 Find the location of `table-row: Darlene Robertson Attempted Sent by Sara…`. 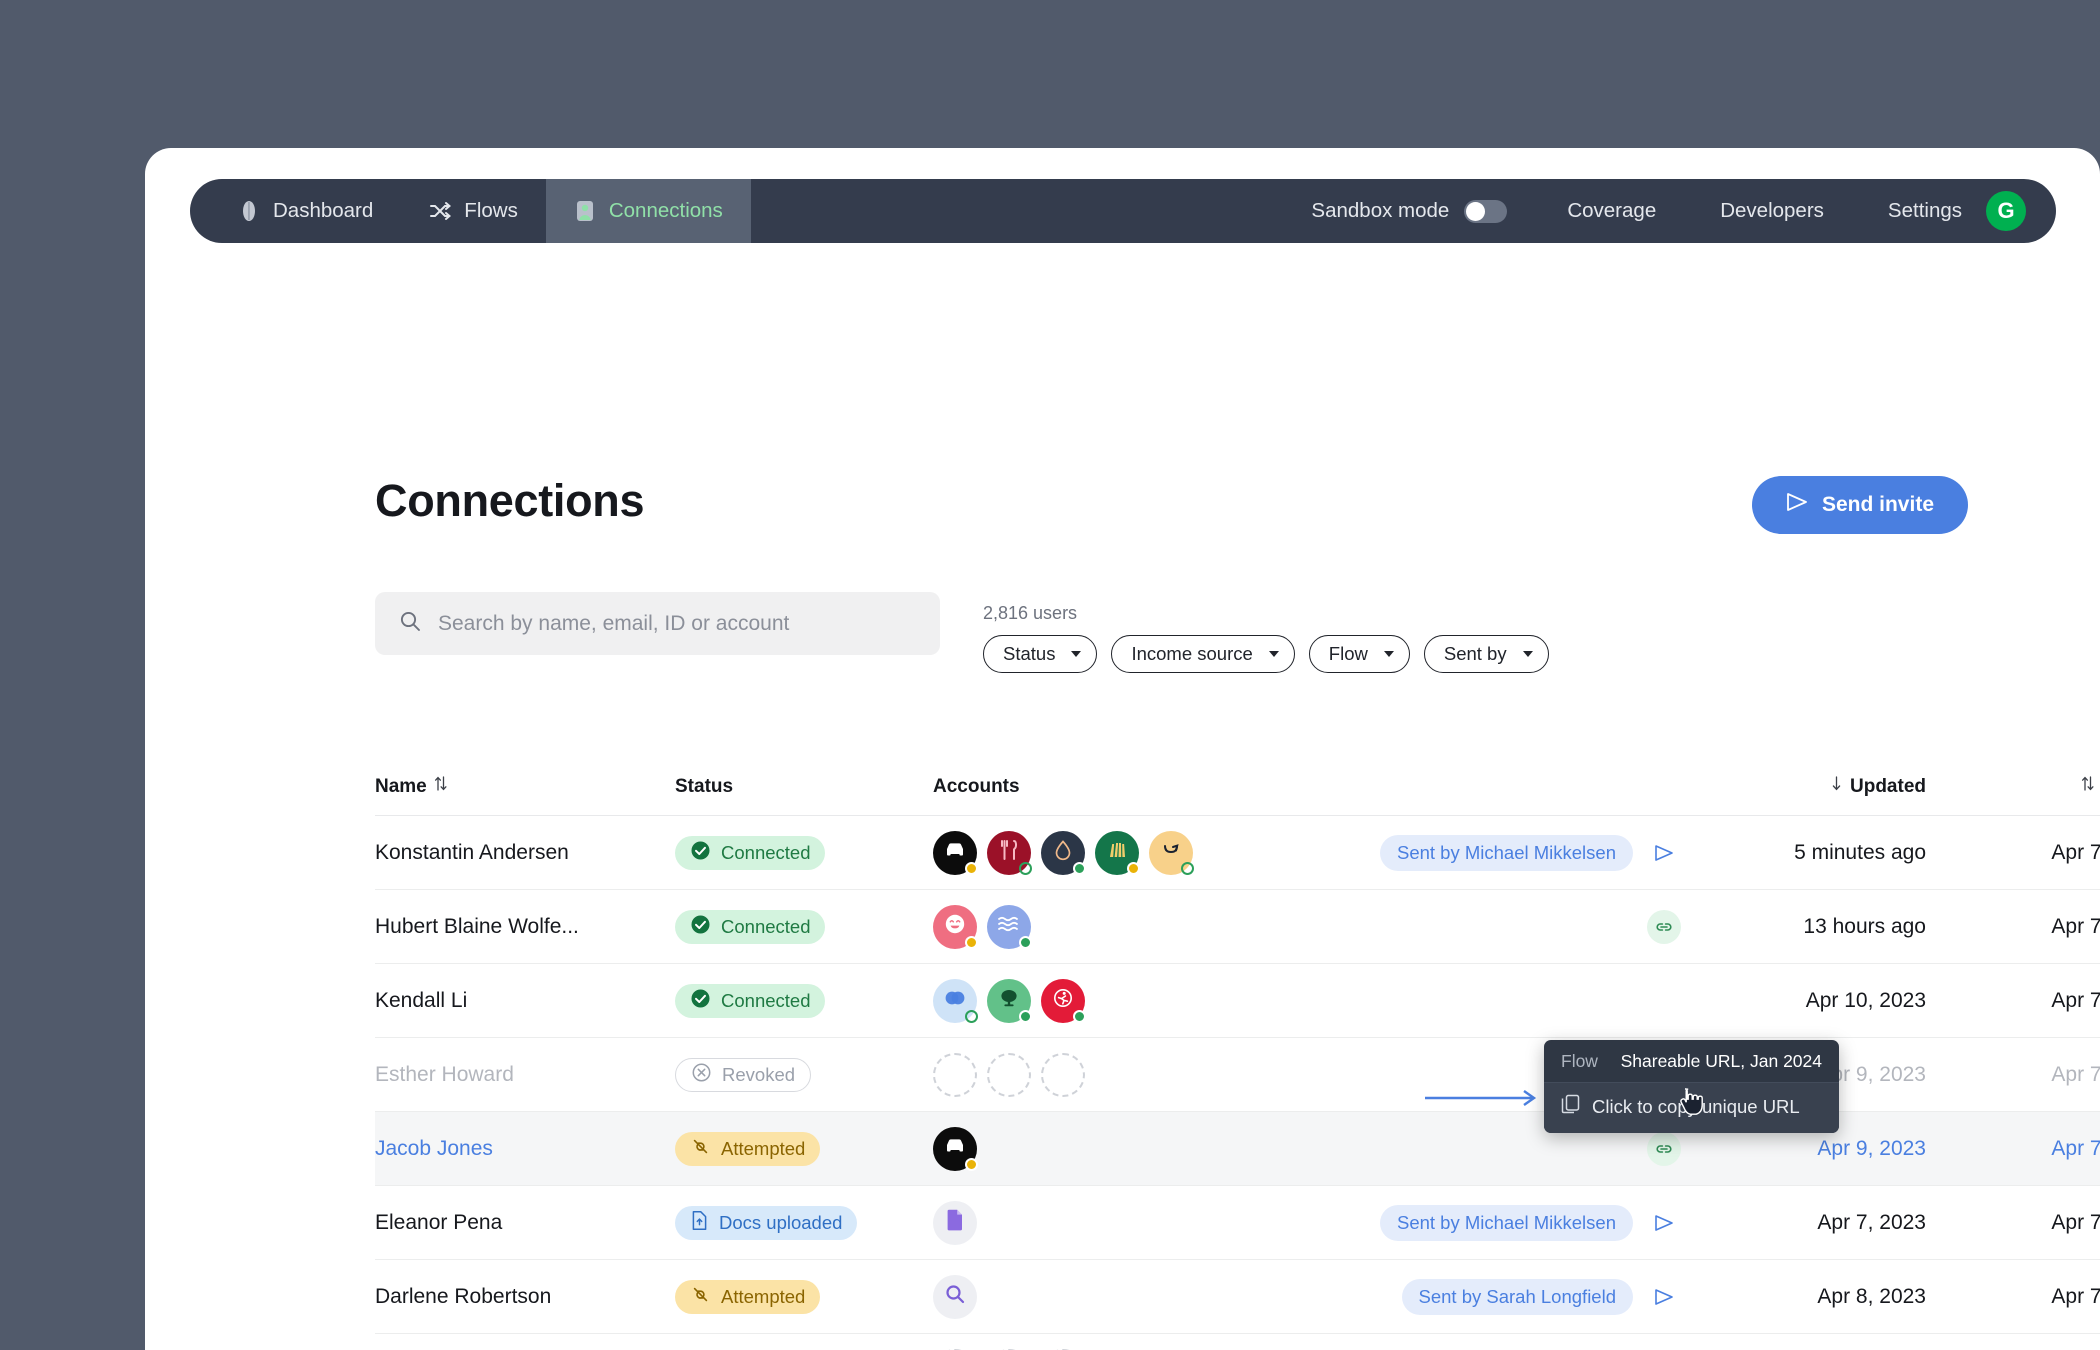

table-row: Darlene Robertson Attempted Sent by Sara… is located at coordinates (1237, 1297).